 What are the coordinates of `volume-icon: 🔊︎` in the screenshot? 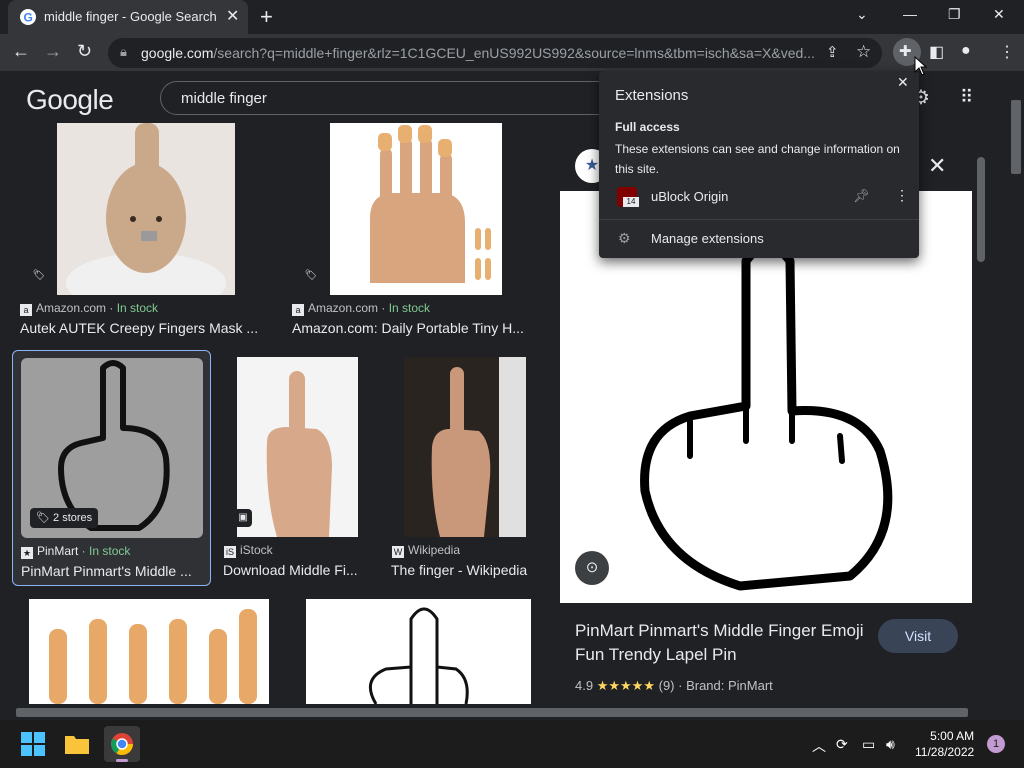 It's located at (890, 744).